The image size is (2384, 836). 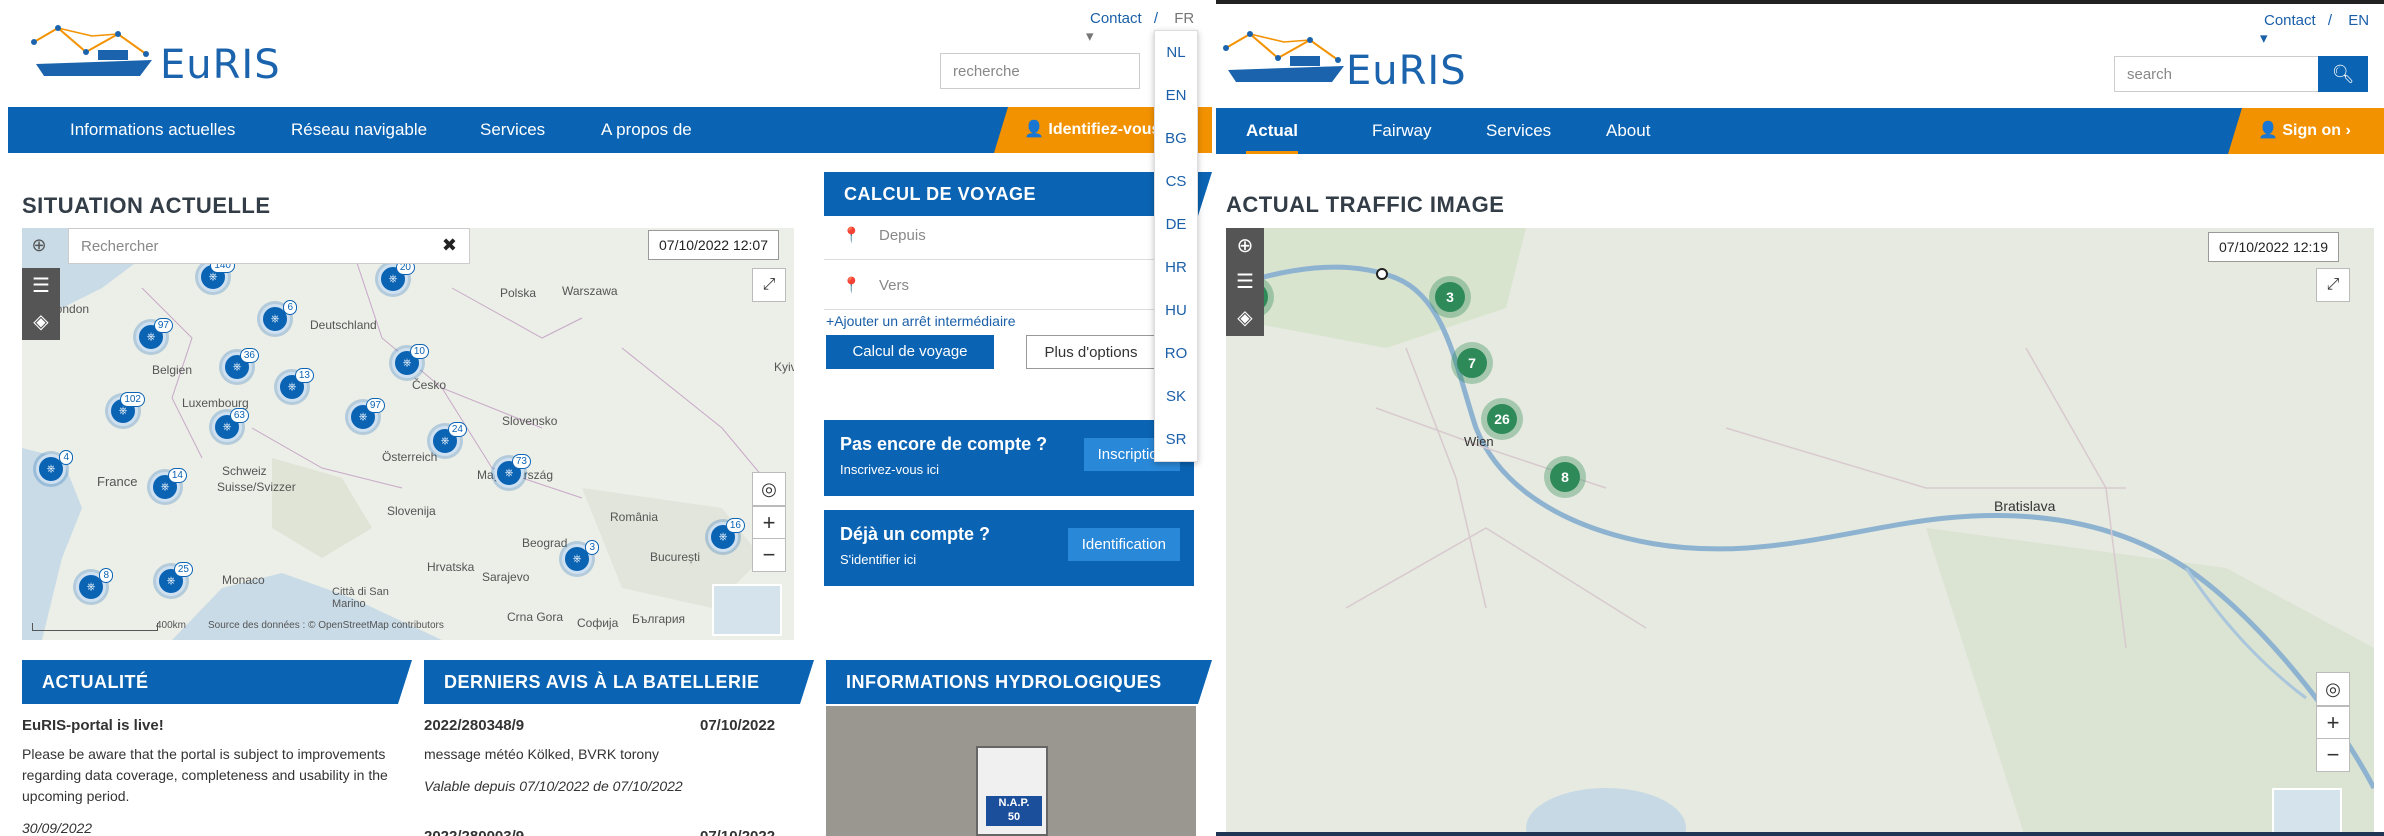 I want to click on lang-option: DE, so click(x=1176, y=224).